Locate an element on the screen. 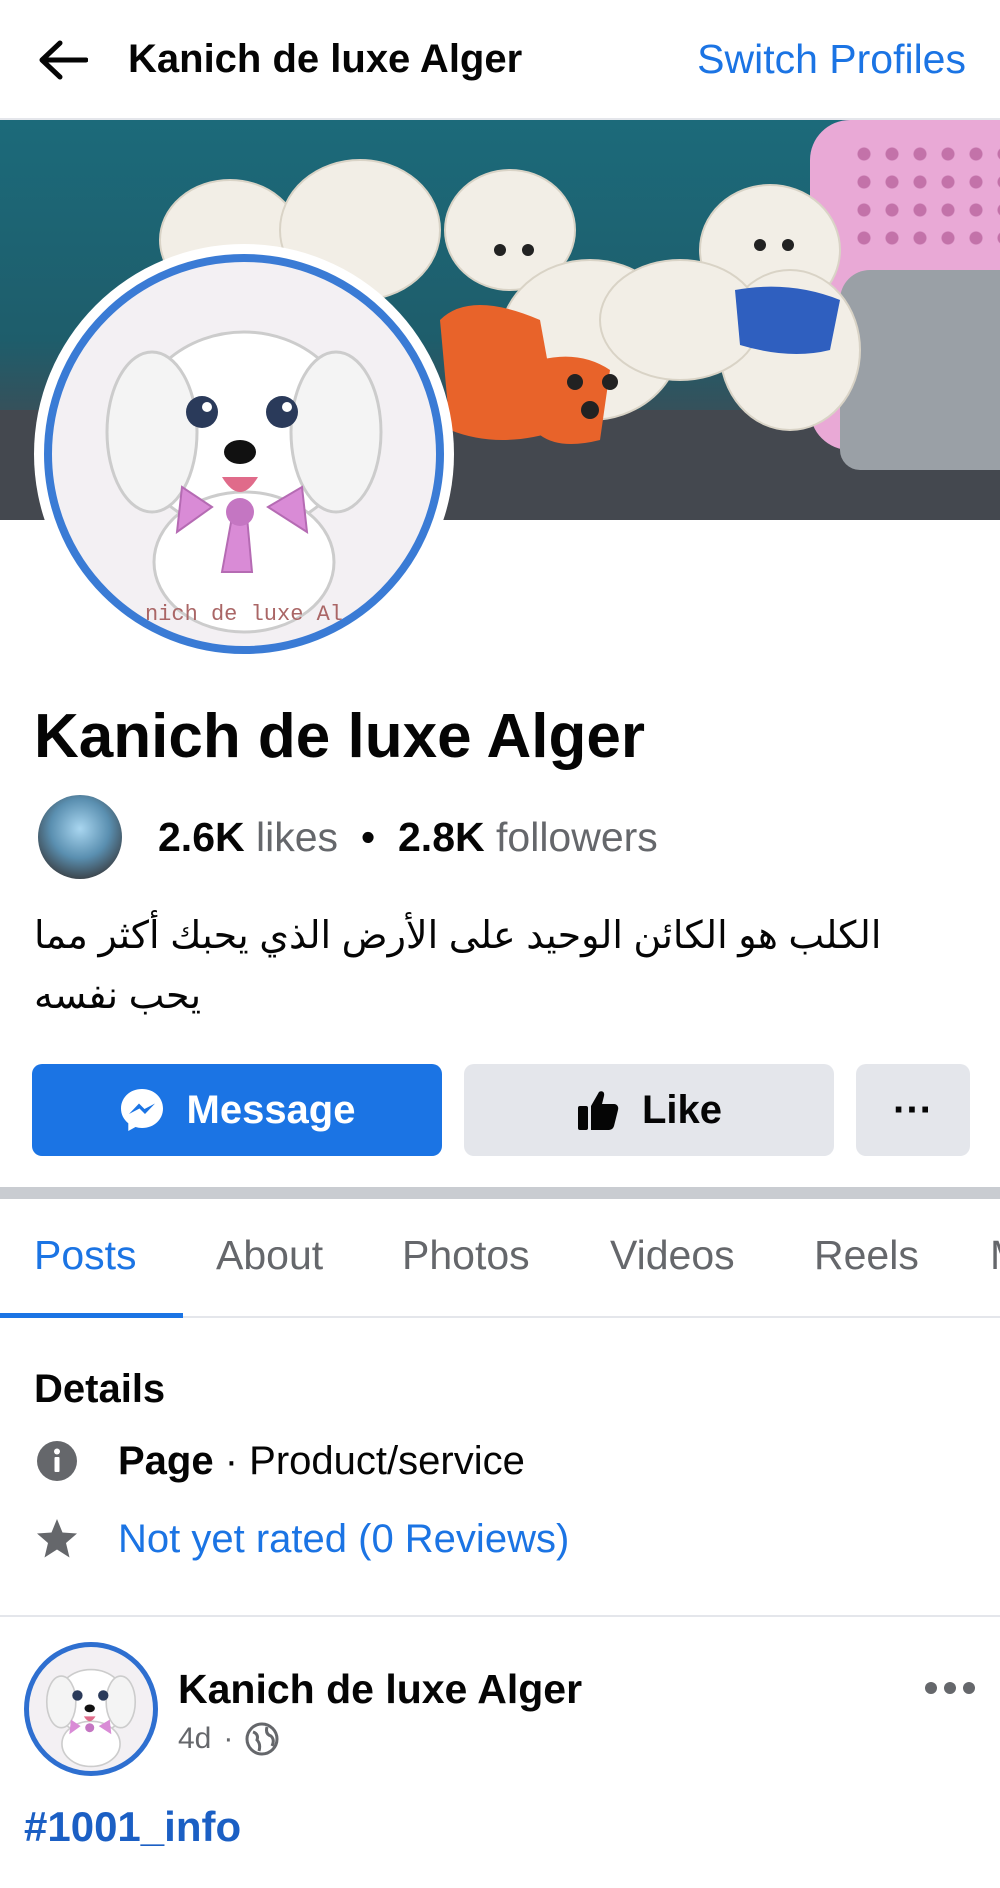 This screenshot has height=1888, width=1000. profile-picture: nich de luxe Al is located at coordinates (244, 454).